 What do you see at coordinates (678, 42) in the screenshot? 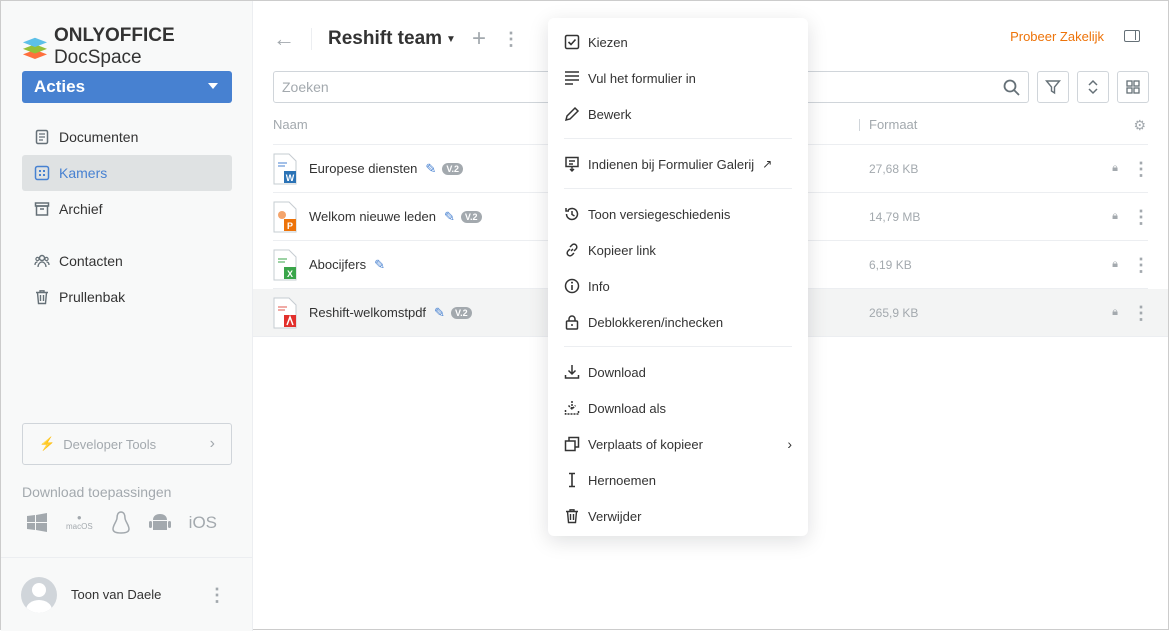
I see `menu-item-select: Kiezen` at bounding box center [678, 42].